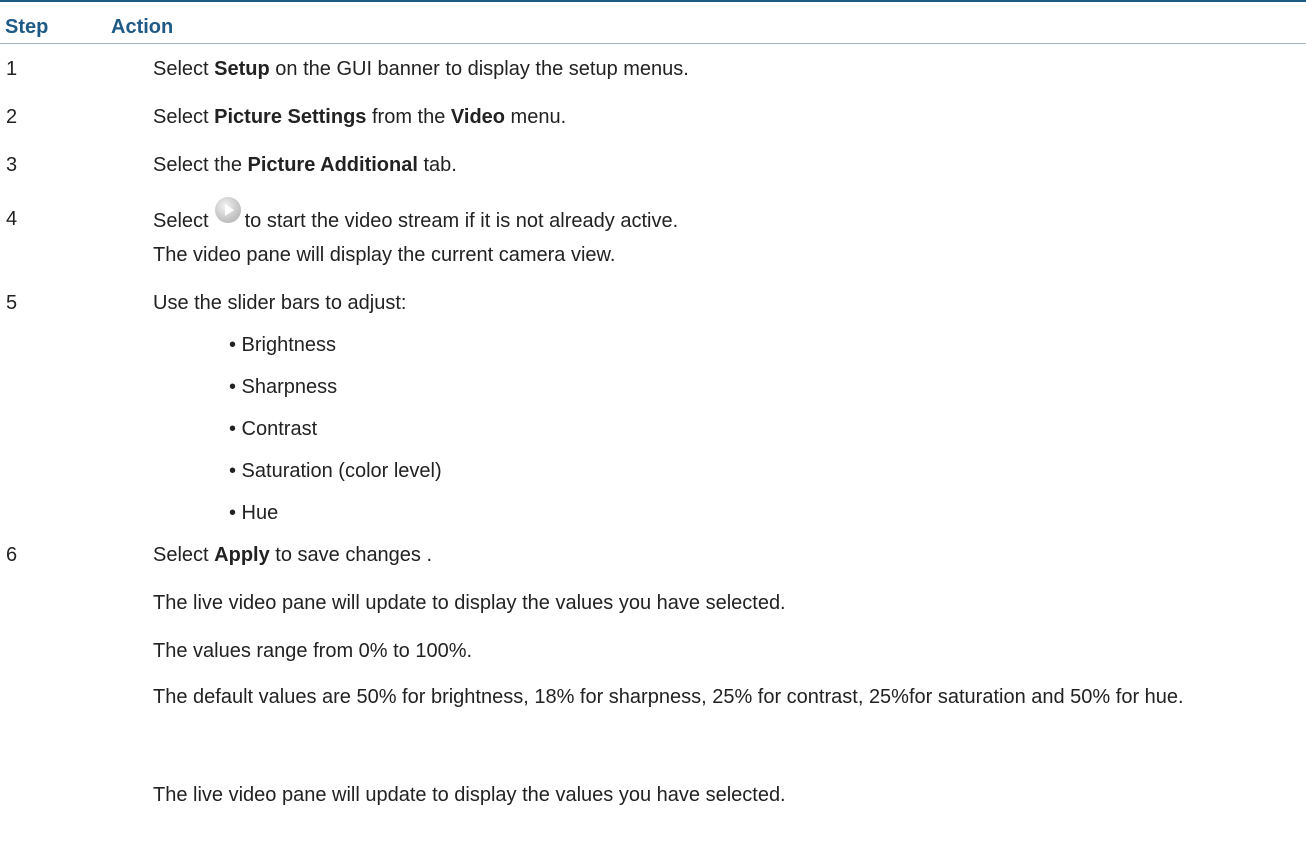  What do you see at coordinates (283, 387) in the screenshot?
I see `list-item: • Sharpness` at bounding box center [283, 387].